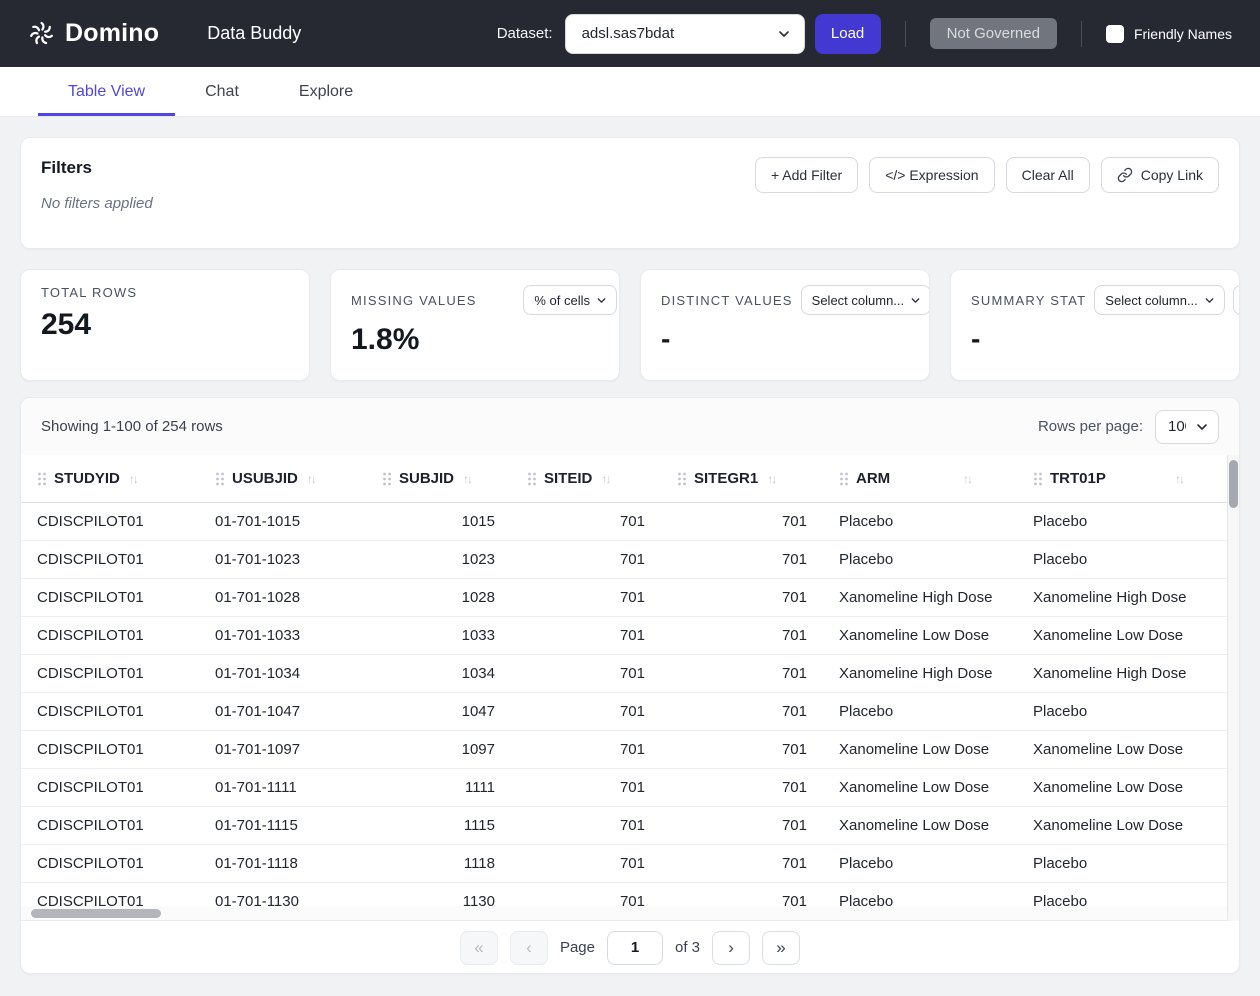 The width and height of the screenshot is (1260, 996). What do you see at coordinates (1114, 33) in the screenshot?
I see `friendly-names-checkbox` at bounding box center [1114, 33].